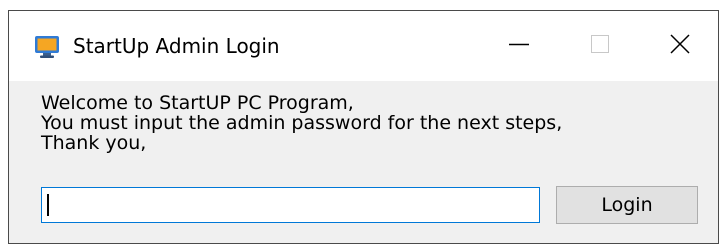 The height and width of the screenshot is (244, 721). Describe the element at coordinates (94, 143) in the screenshot. I see `message-line-3: Thank you,` at that location.